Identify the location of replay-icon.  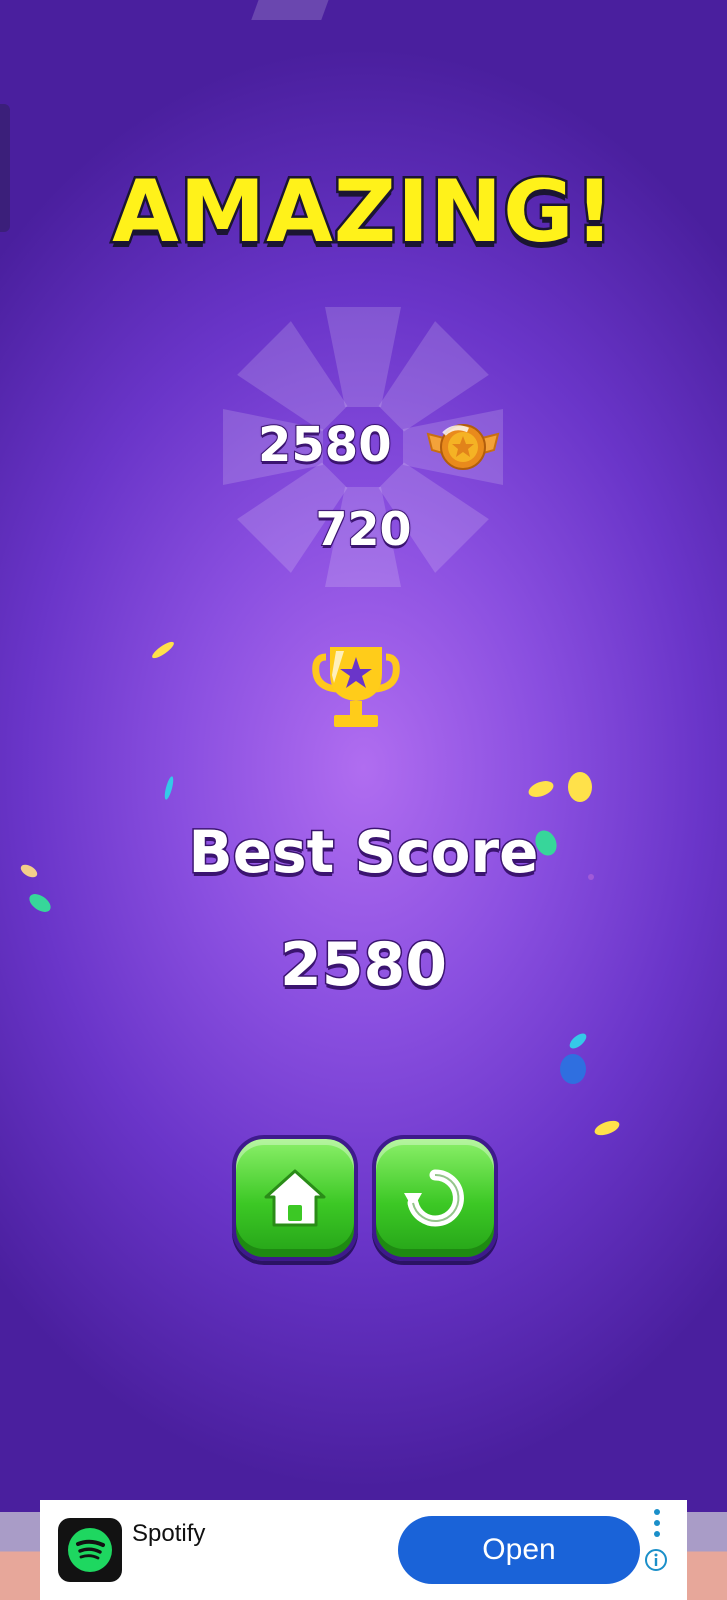
(434, 1198).